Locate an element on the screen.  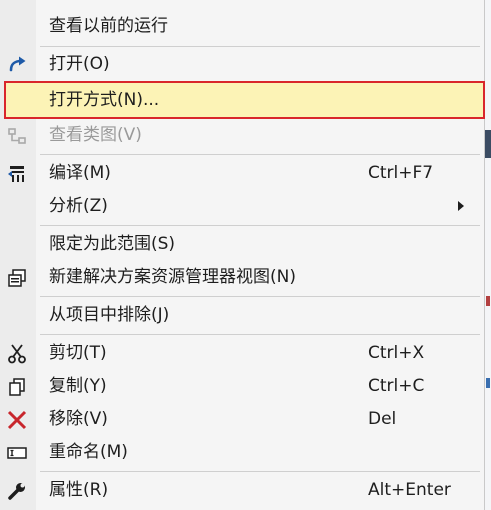
menu-item-view-previous-runs: 查看以前的运行 is located at coordinates (242, 26).